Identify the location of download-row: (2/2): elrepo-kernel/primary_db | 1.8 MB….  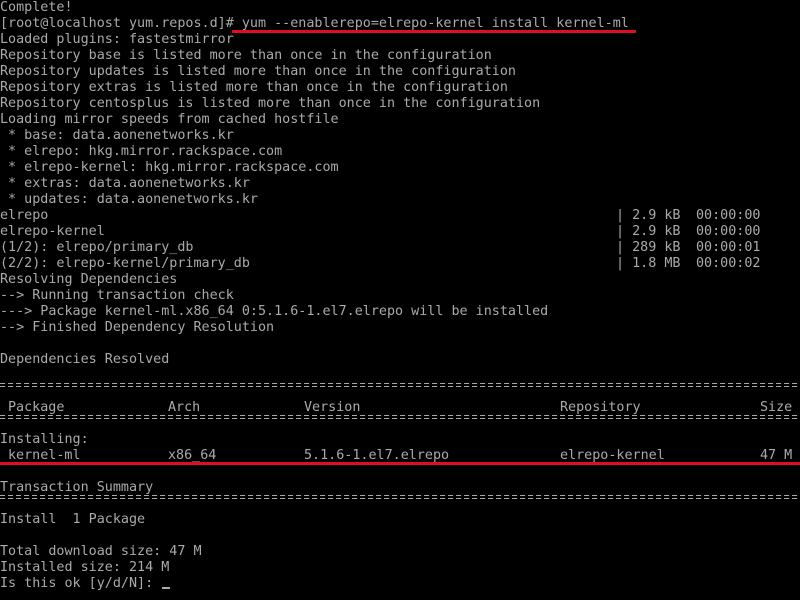
(400, 264).